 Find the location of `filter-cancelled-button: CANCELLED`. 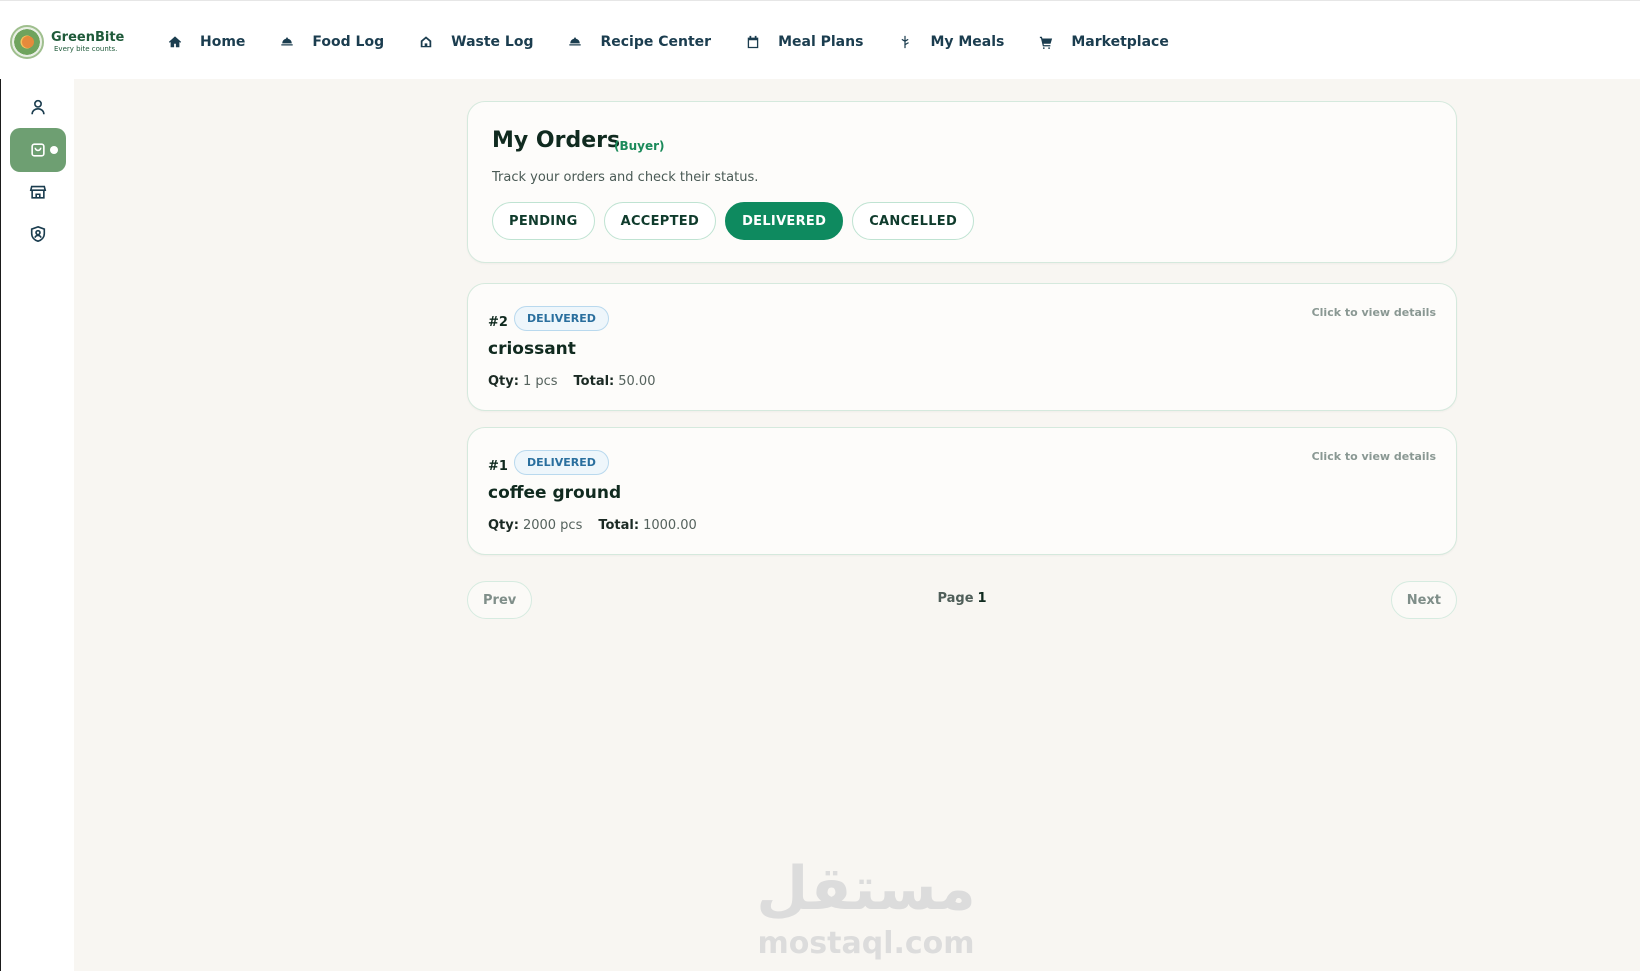

filter-cancelled-button: CANCELLED is located at coordinates (913, 221).